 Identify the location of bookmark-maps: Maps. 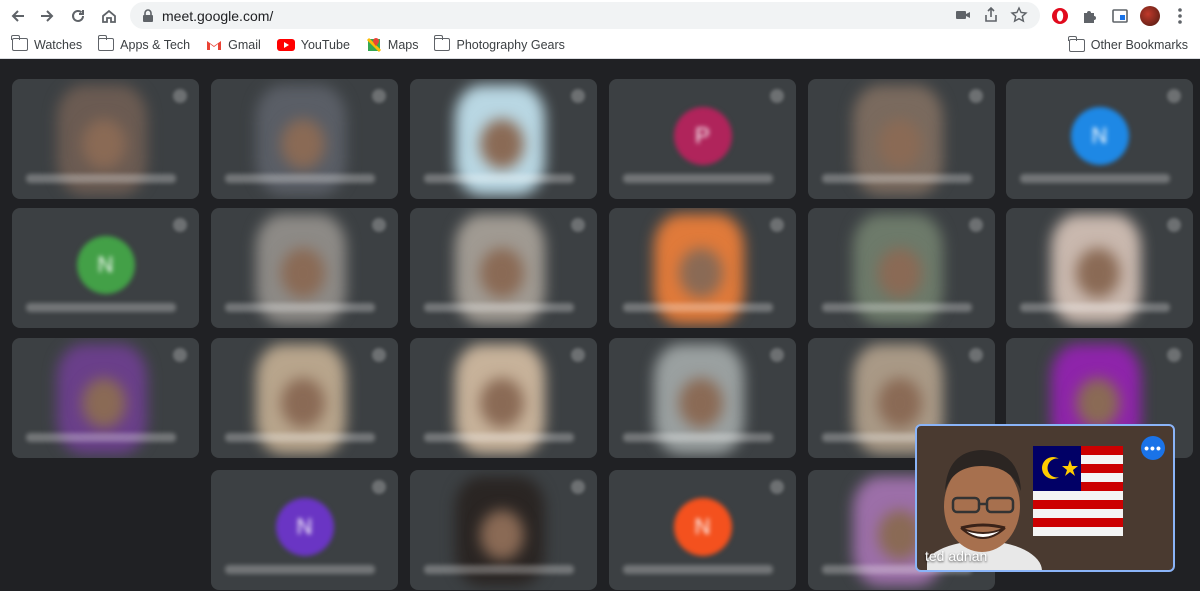
(392, 45).